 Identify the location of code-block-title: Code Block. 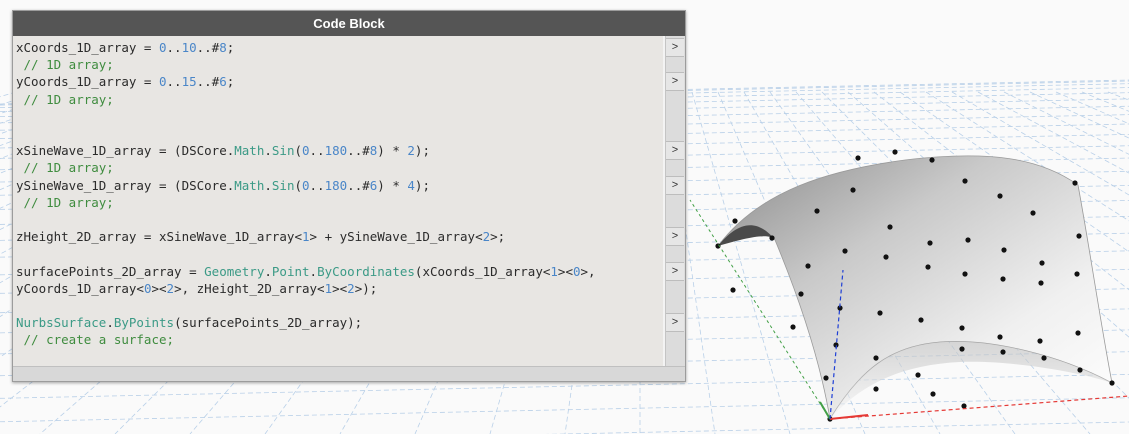
(349, 23).